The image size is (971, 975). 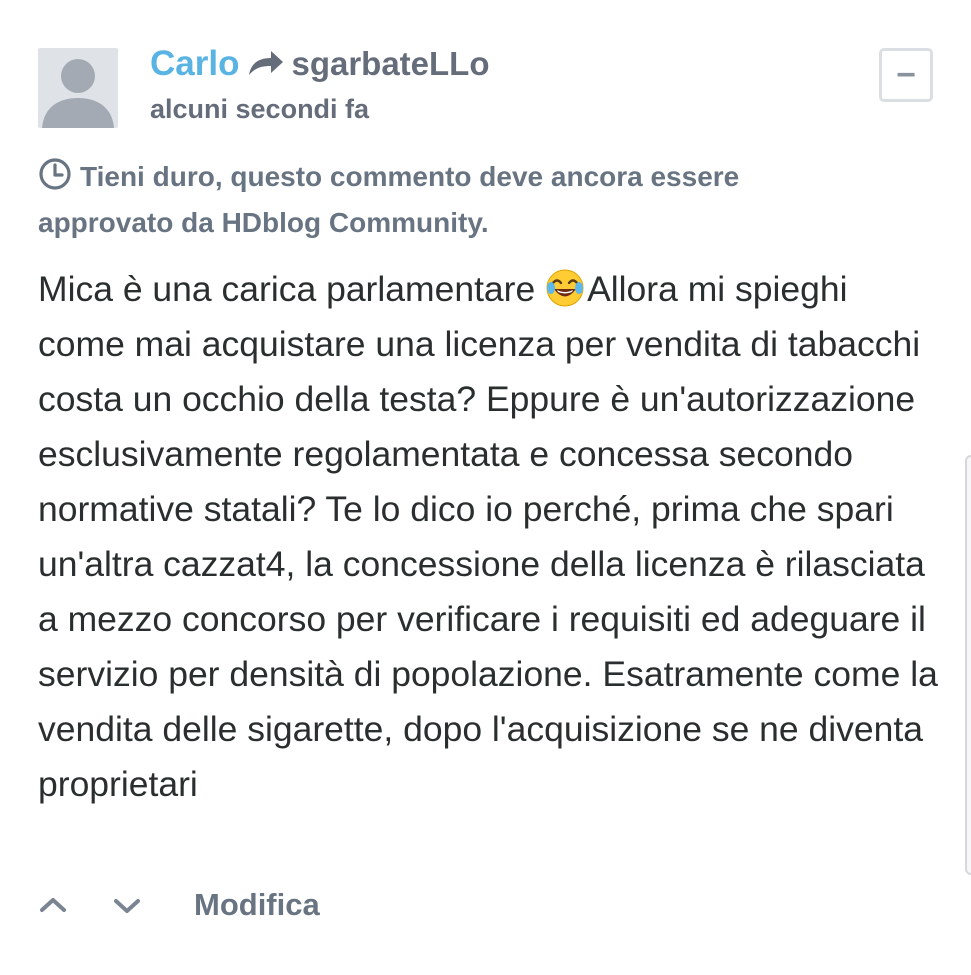 What do you see at coordinates (265, 64) in the screenshot?
I see `reply-arrow-icon` at bounding box center [265, 64].